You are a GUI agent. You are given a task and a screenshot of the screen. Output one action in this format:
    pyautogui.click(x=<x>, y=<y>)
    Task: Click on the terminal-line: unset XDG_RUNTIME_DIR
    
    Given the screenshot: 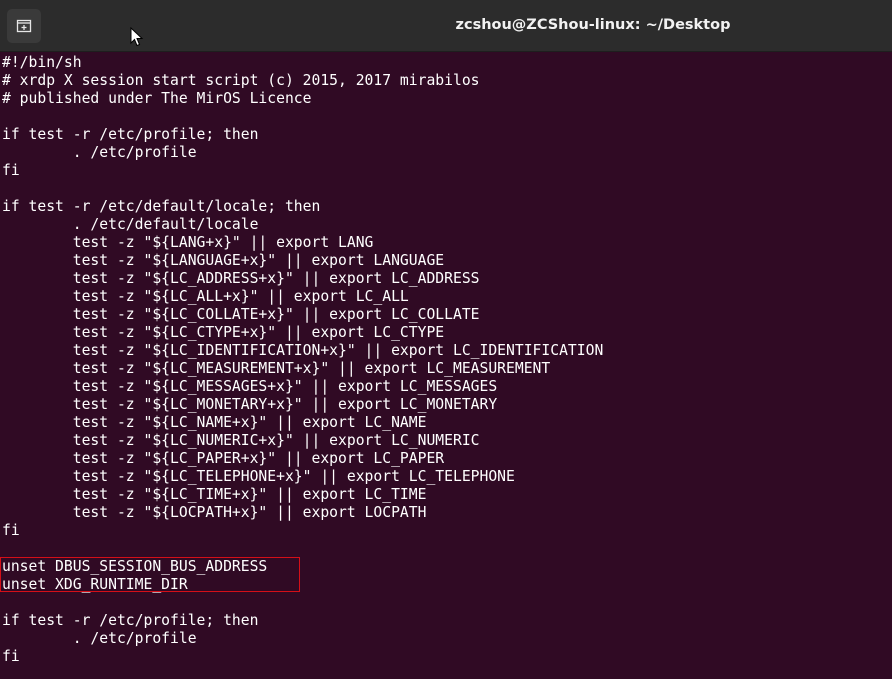 What is the action you would take?
    pyautogui.click(x=95, y=584)
    